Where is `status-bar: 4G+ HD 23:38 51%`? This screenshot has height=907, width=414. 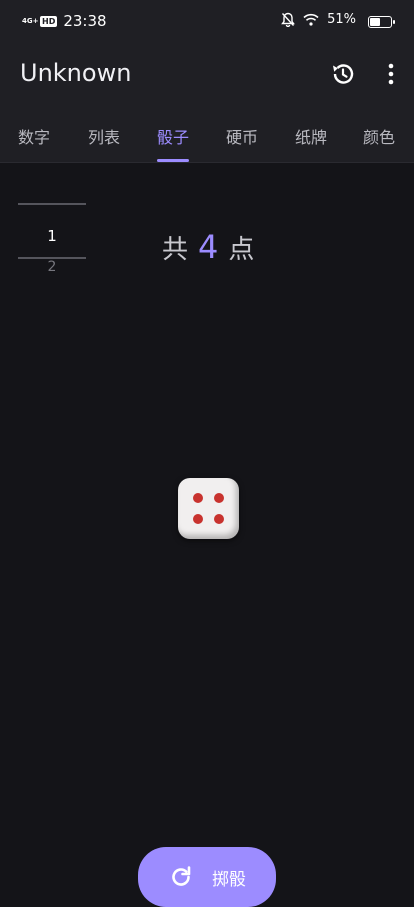 status-bar: 4G+ HD 23:38 51% is located at coordinates (207, 22).